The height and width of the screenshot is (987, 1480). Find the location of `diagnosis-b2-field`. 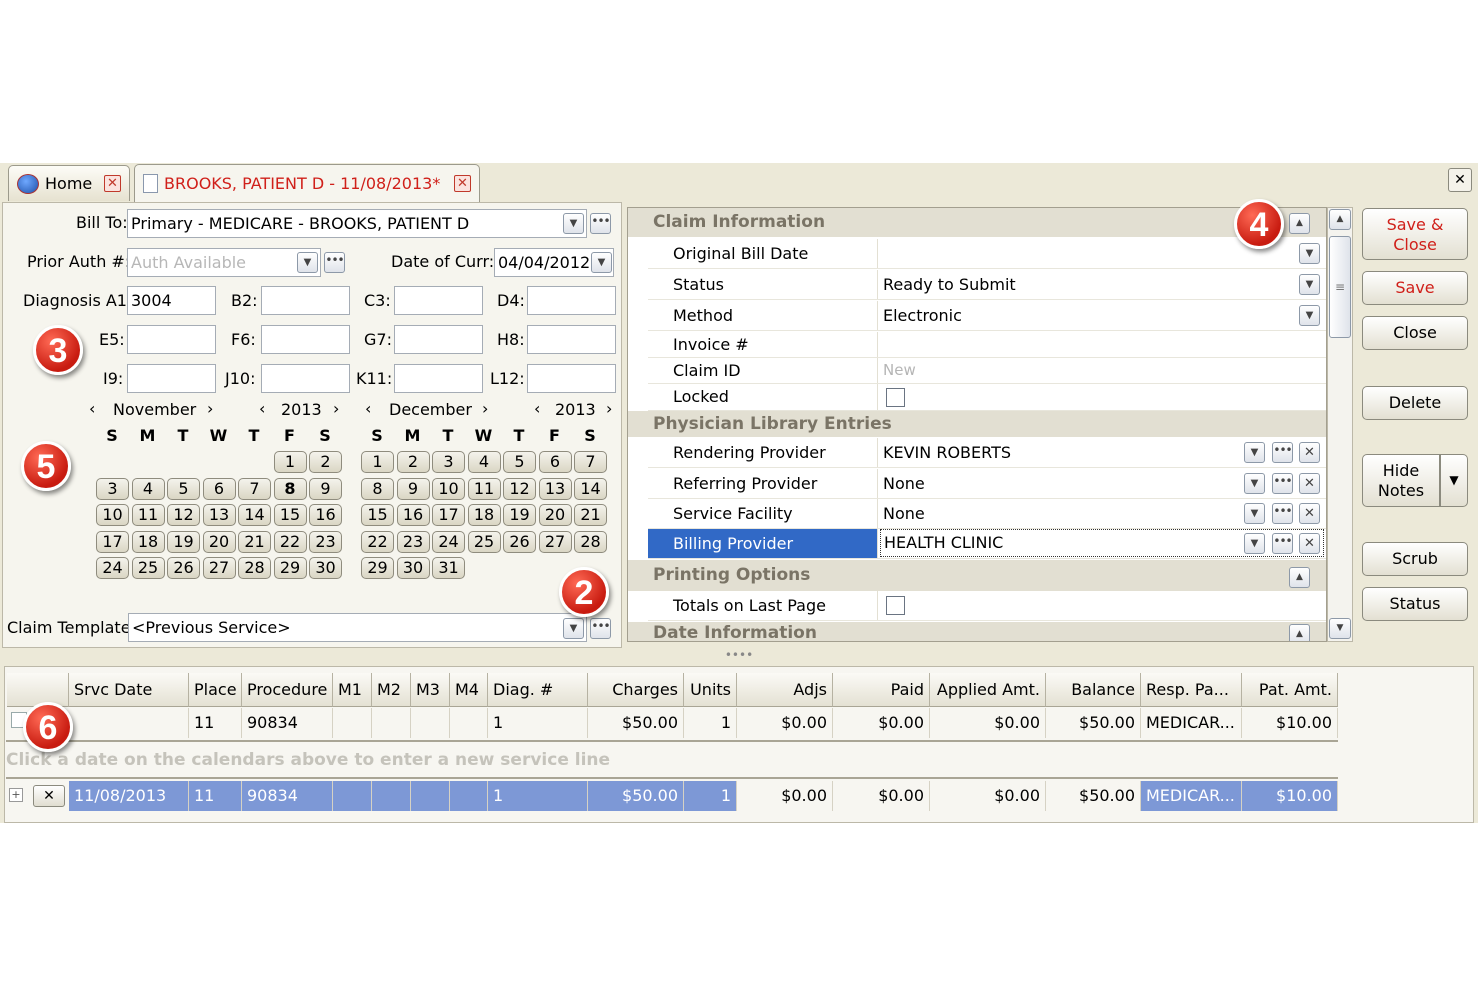

diagnosis-b2-field is located at coordinates (305, 300).